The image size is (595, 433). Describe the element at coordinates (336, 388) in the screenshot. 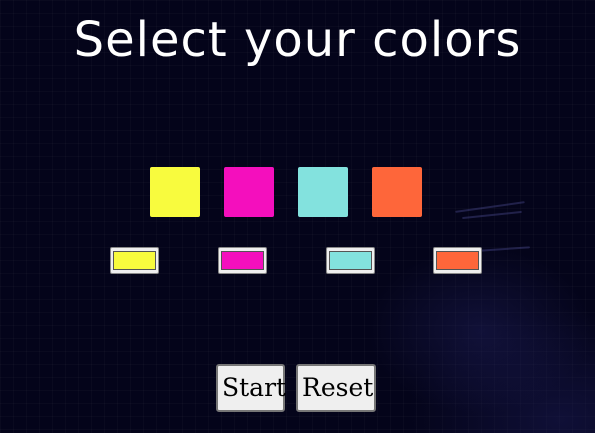

I see `reset-button: Reset` at that location.